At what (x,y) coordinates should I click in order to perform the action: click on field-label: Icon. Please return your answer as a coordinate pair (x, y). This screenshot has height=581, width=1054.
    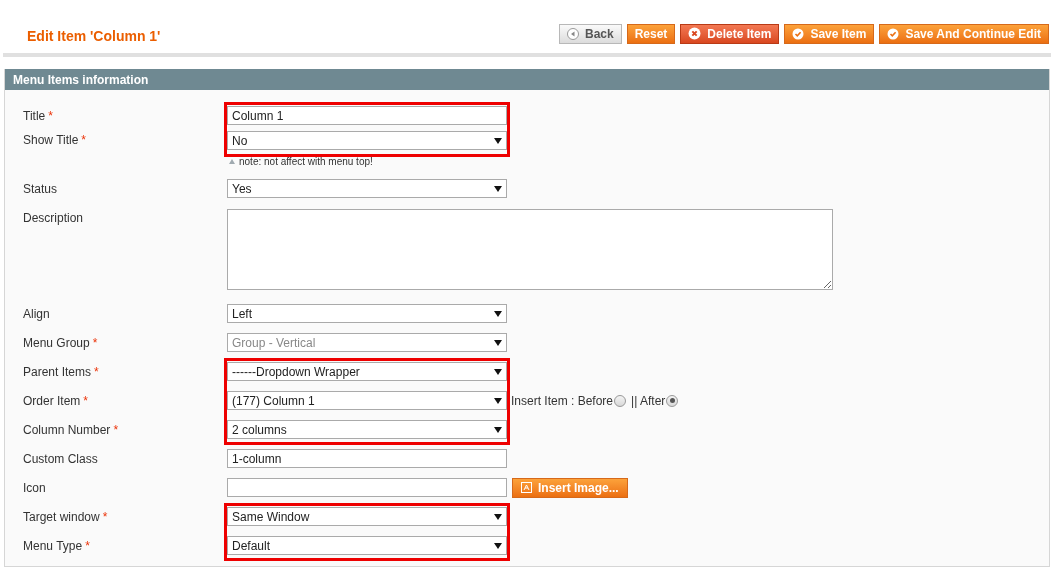
    Looking at the image, I should click on (34, 488).